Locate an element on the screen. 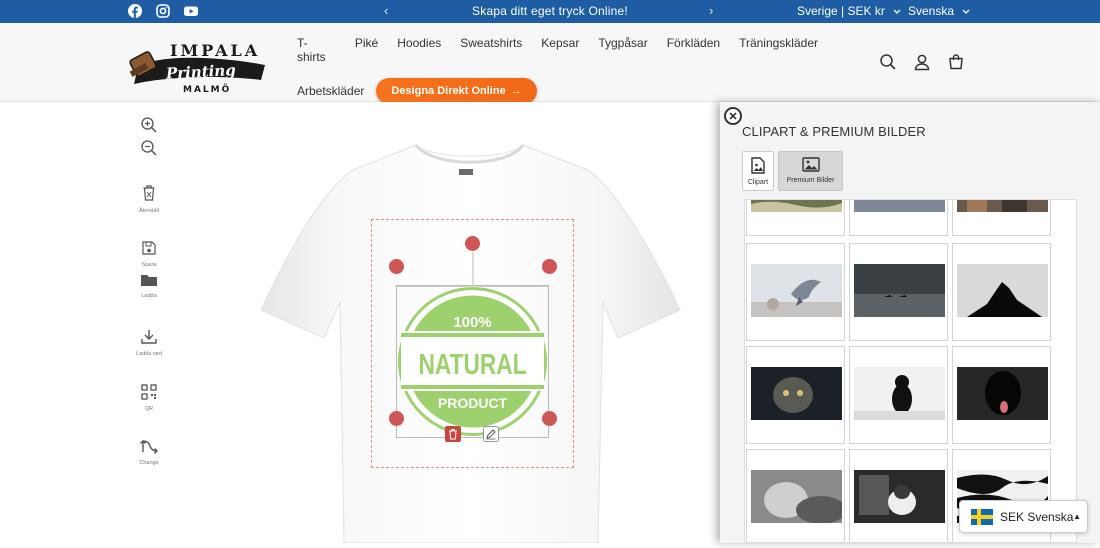  nav-item-kepsar: Kepsar is located at coordinates (560, 50).